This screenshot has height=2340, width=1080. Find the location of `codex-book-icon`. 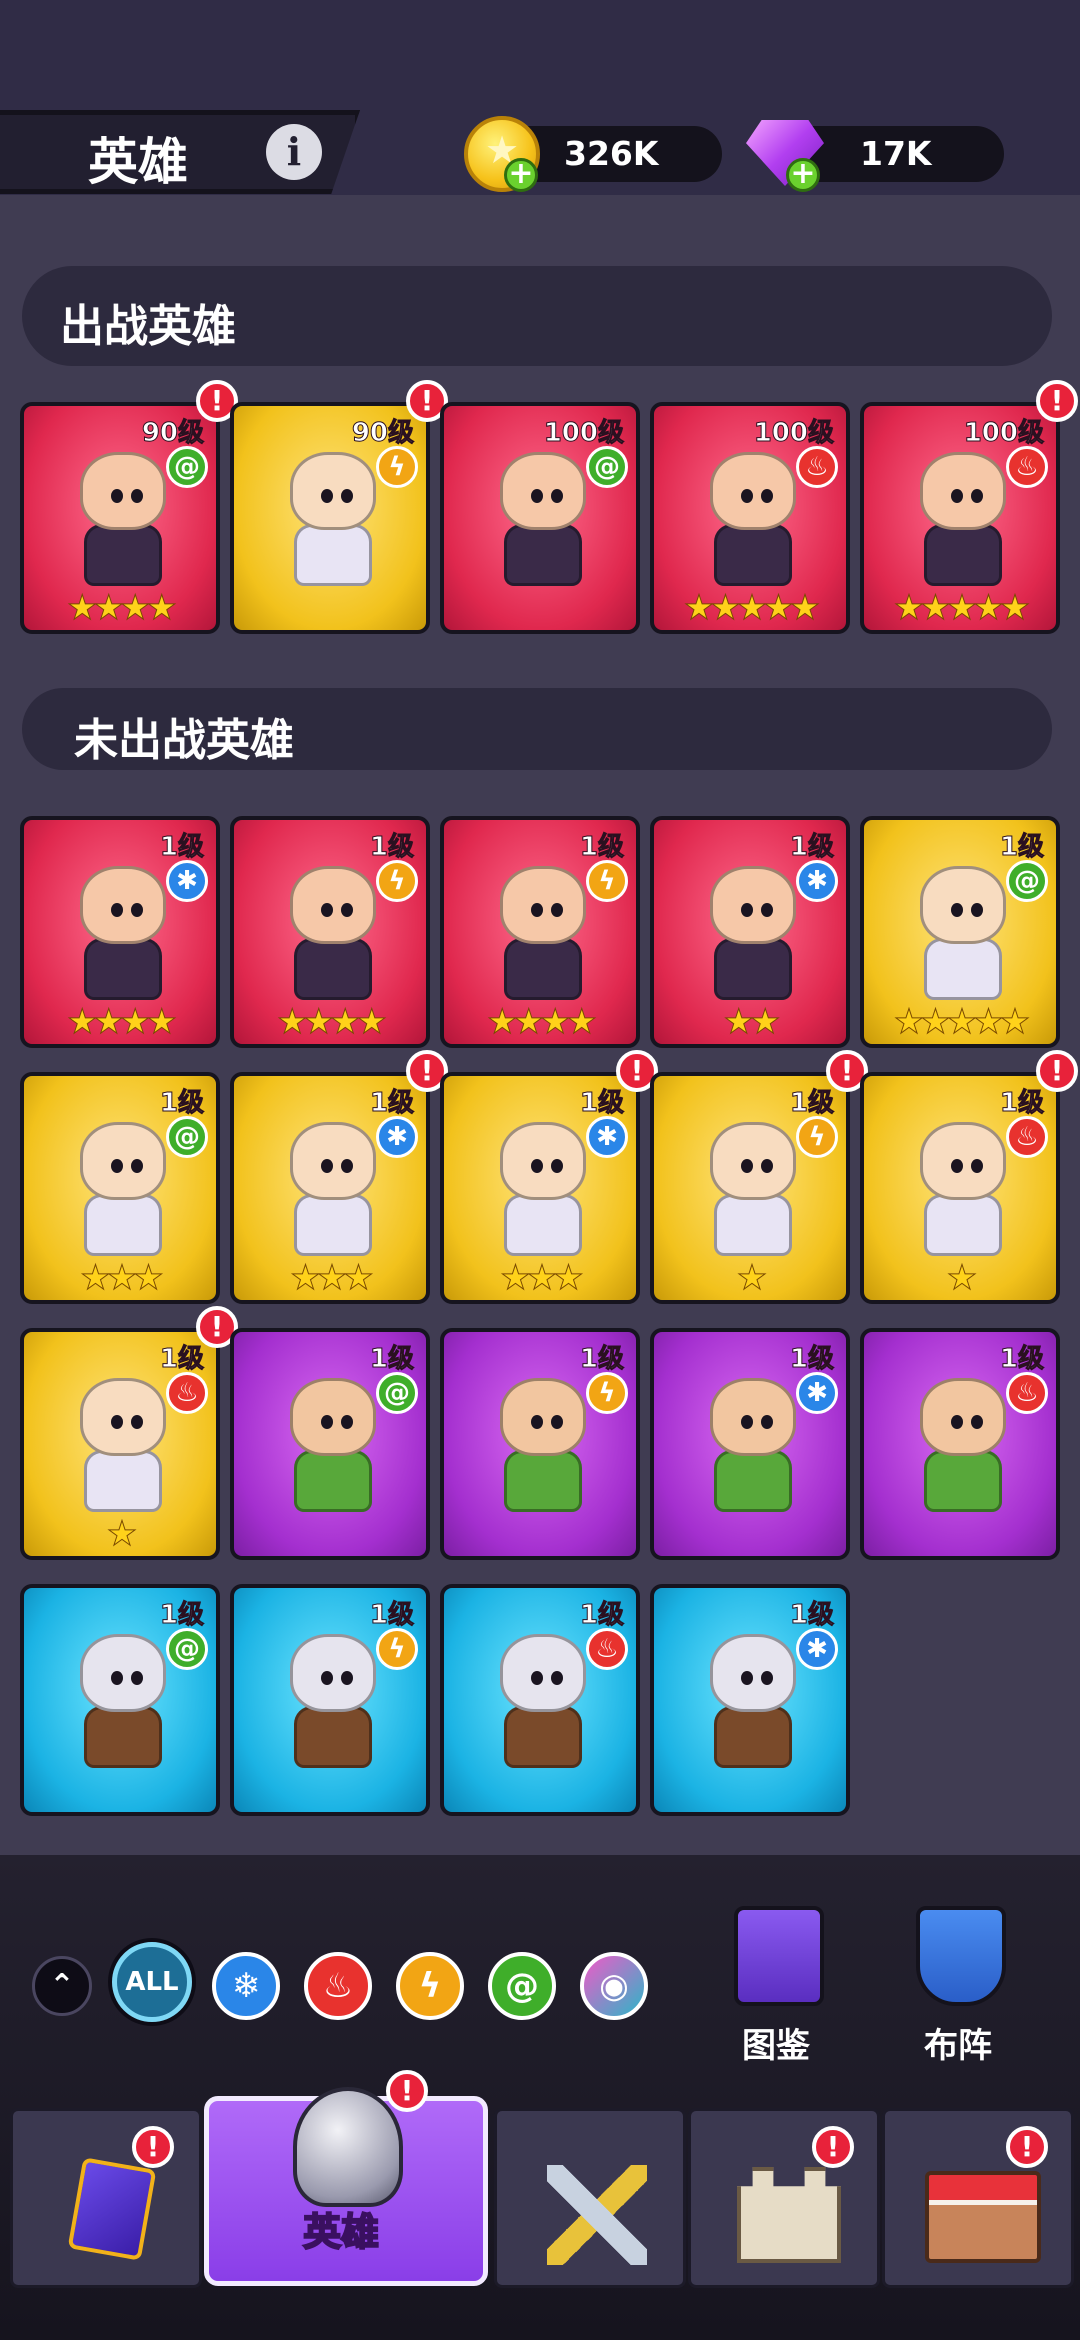

codex-book-icon is located at coordinates (779, 1956).